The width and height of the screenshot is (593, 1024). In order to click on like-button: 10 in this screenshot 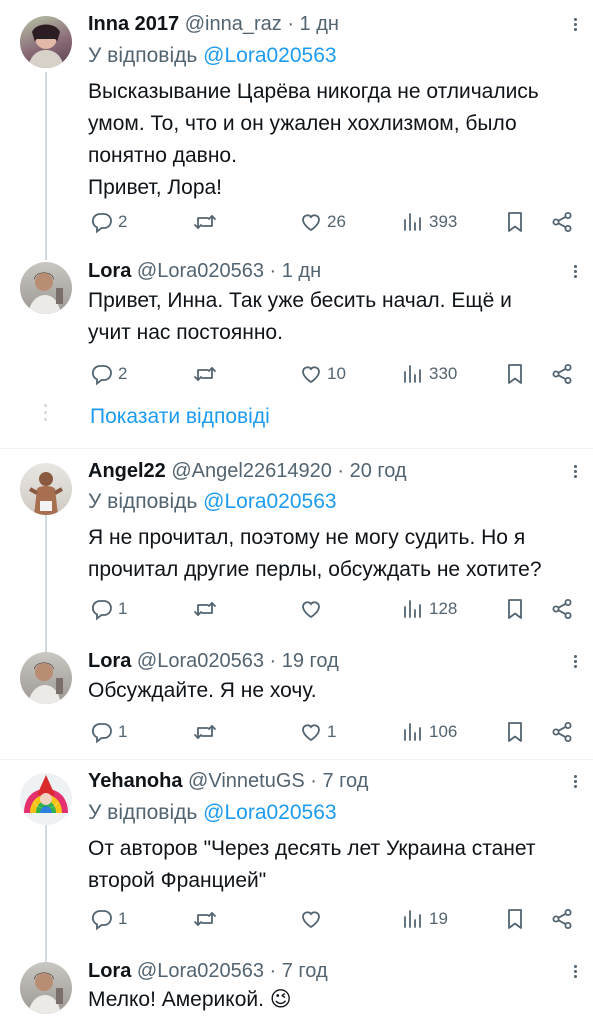, I will do `click(322, 374)`.